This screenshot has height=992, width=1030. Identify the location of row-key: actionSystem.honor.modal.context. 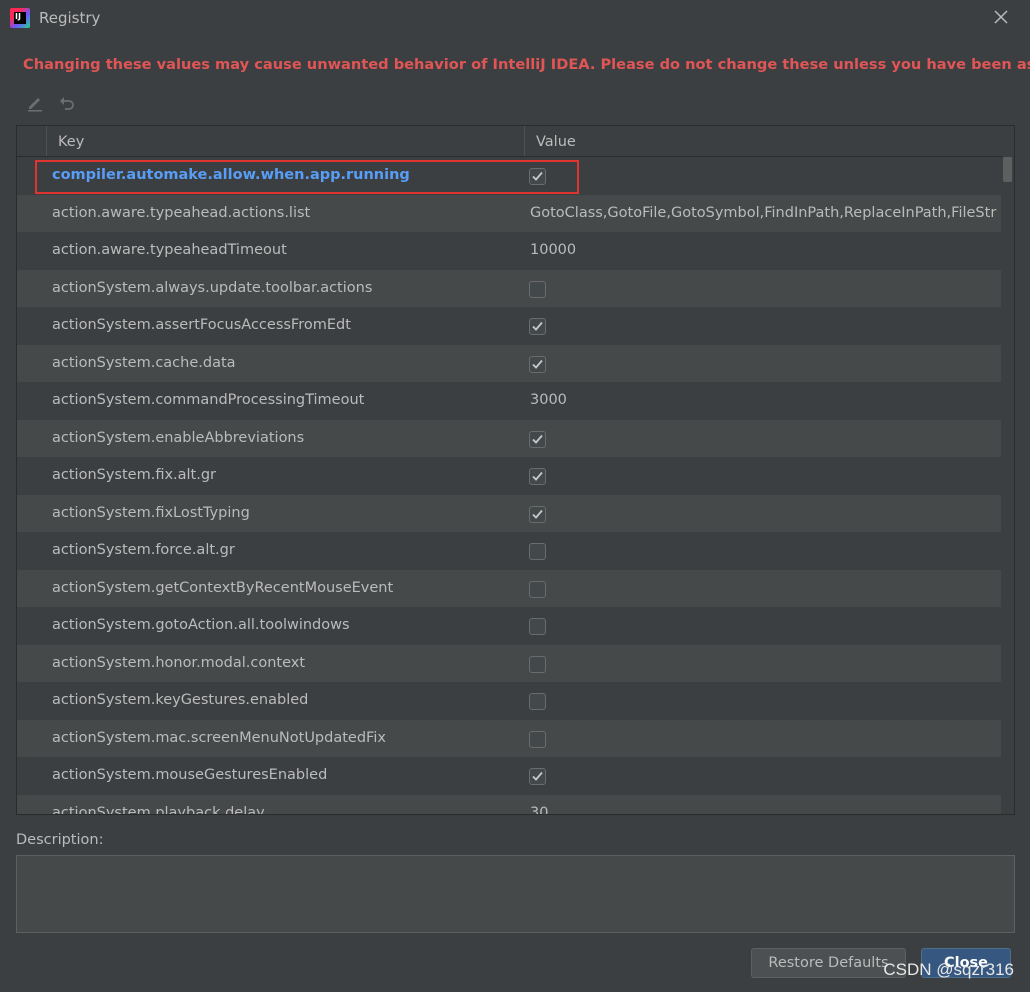
(179, 662).